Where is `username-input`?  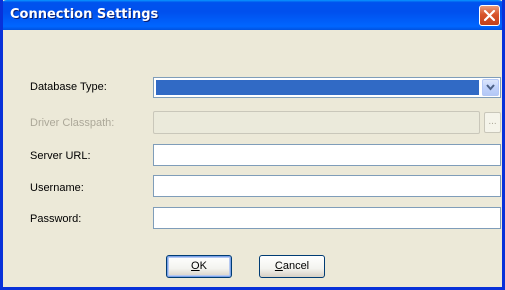
username-input is located at coordinates (327, 186).